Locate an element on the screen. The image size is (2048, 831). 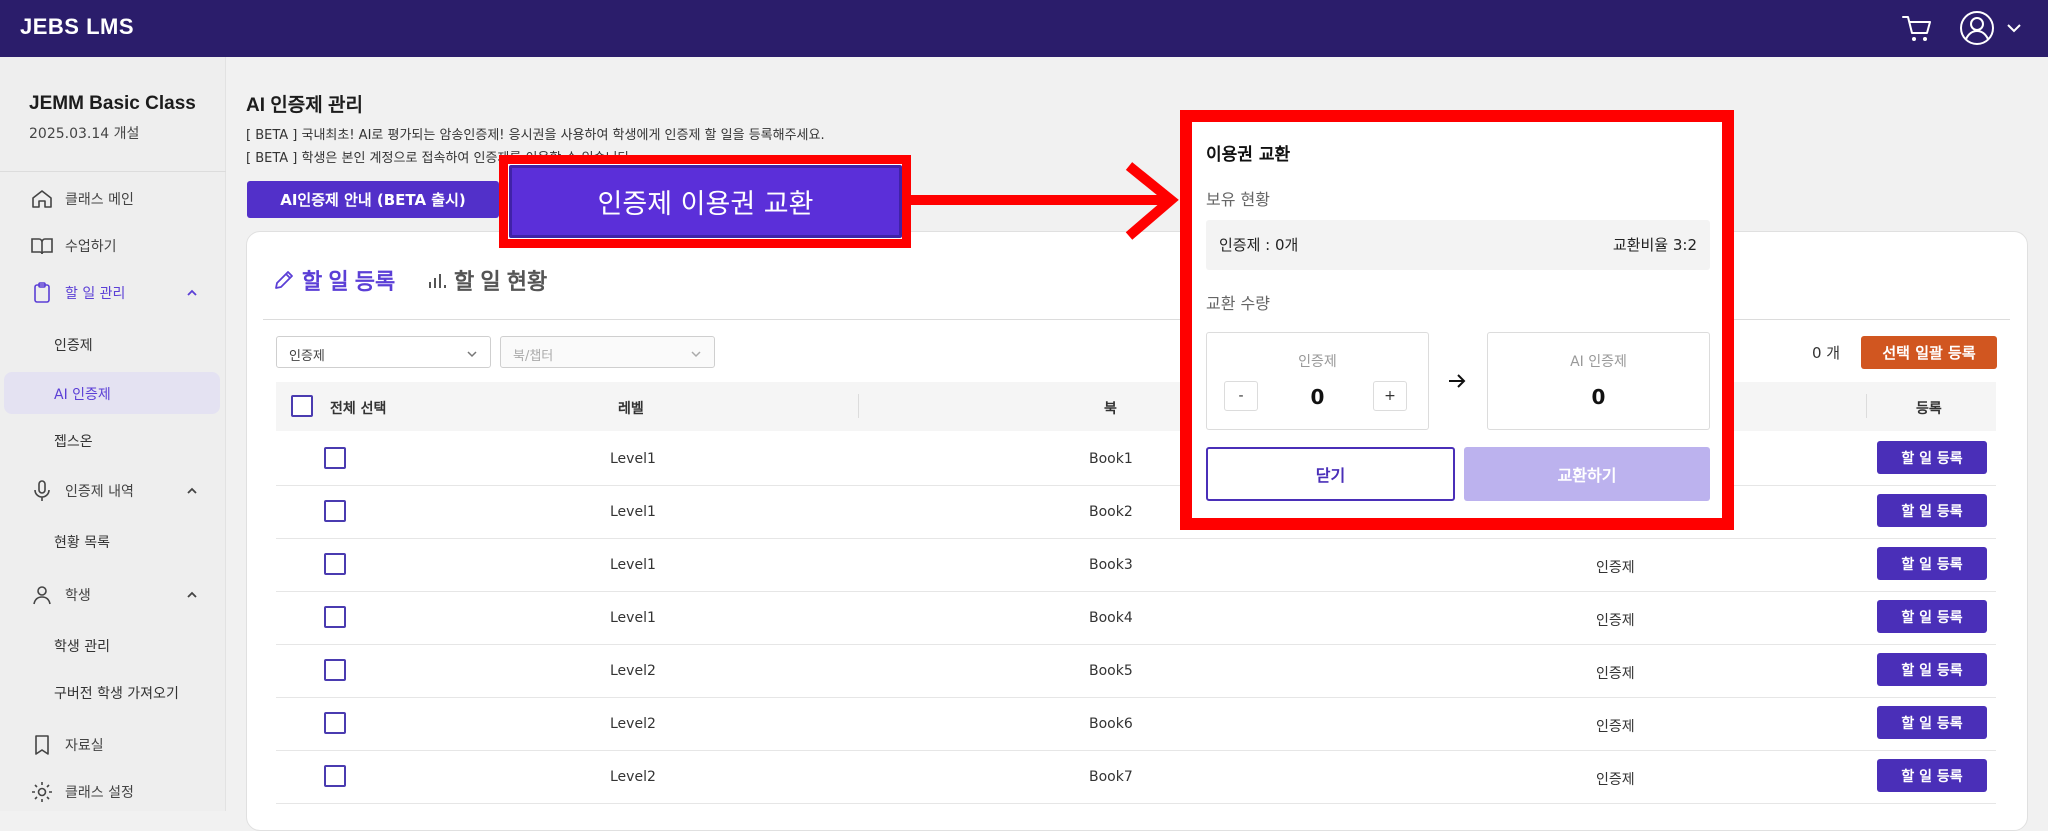
from-quantity-box: 인증제 0 - + is located at coordinates (1317, 381).